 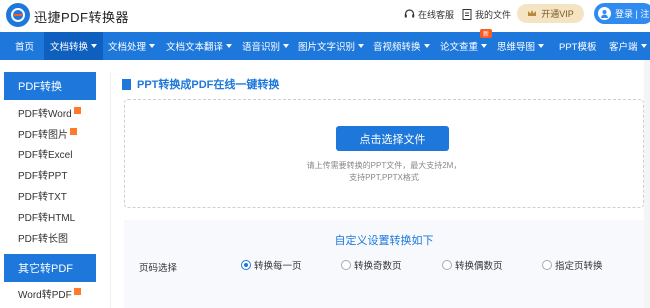 I want to click on nav-item-ocr: 图片文字识别, so click(x=331, y=46).